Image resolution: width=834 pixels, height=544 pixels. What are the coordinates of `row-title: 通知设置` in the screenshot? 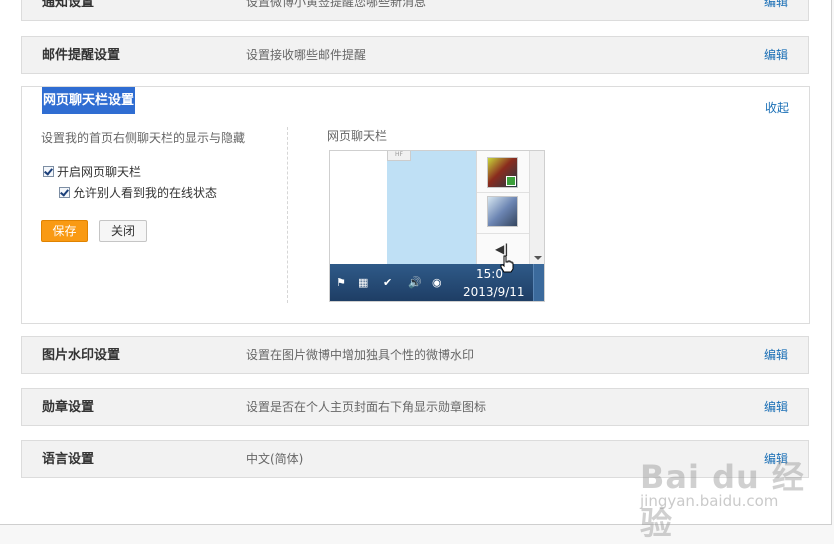 It's located at (68, 5).